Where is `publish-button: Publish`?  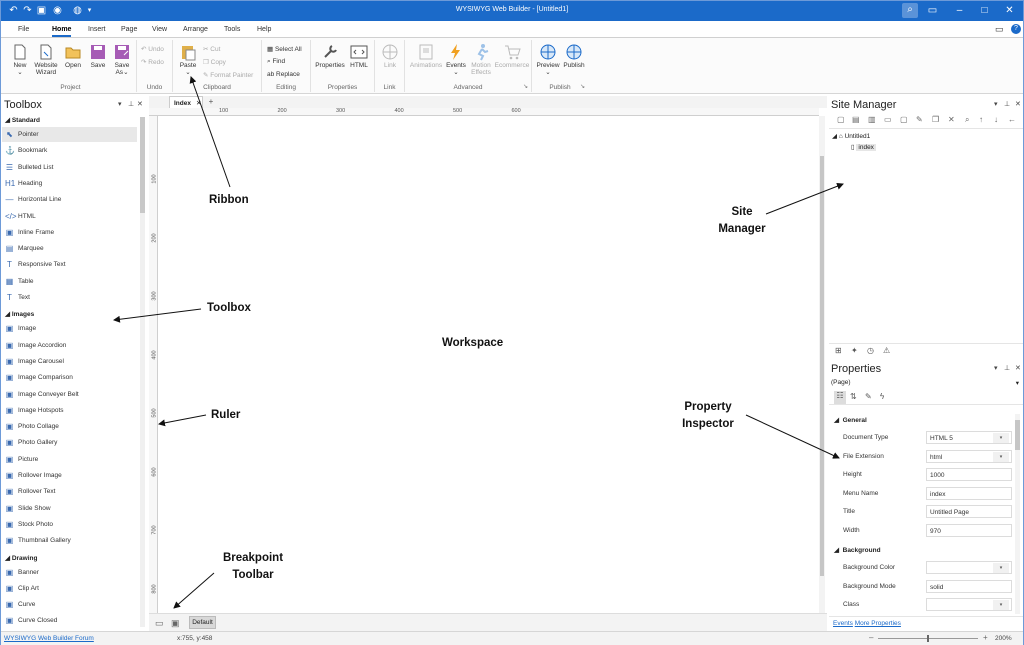
publish-button: Publish is located at coordinates (574, 56).